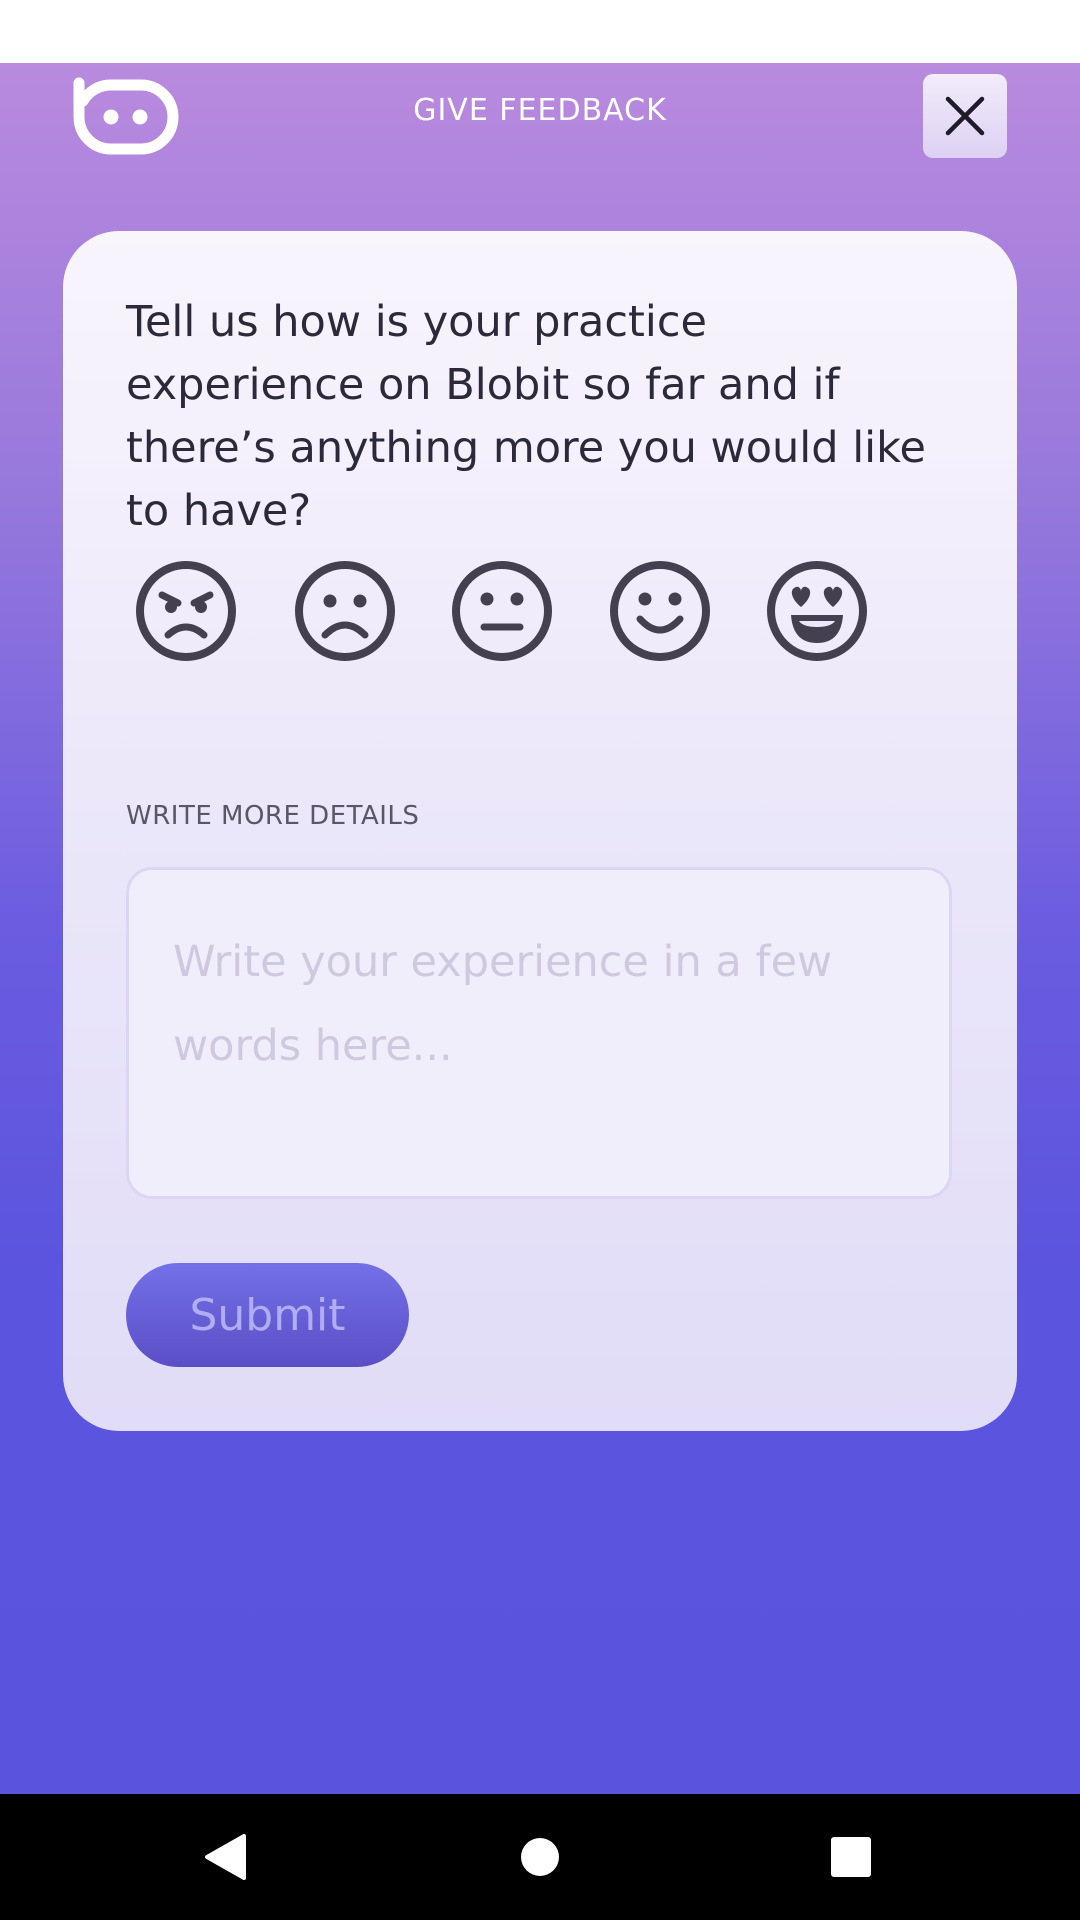 Image resolution: width=1080 pixels, height=1920 pixels. I want to click on sad-face-icon, so click(345, 611).